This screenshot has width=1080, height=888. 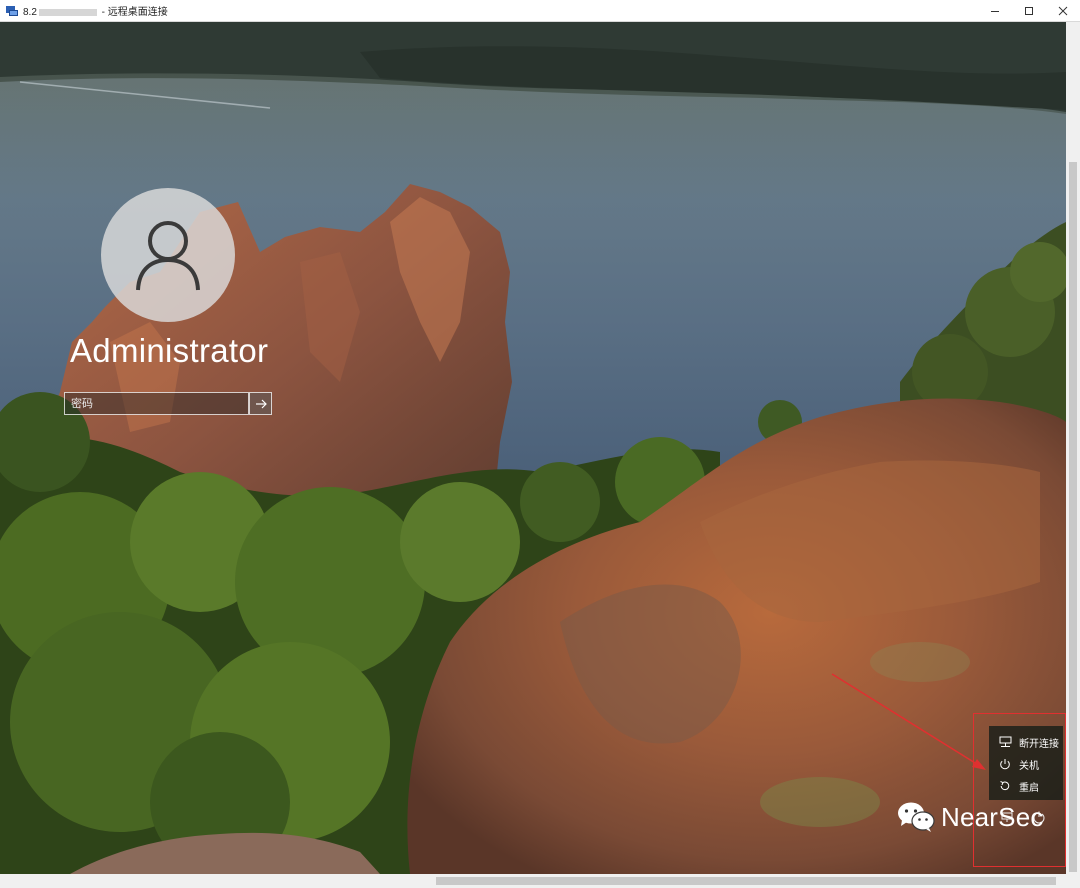 I want to click on user-avatar, so click(x=168, y=255).